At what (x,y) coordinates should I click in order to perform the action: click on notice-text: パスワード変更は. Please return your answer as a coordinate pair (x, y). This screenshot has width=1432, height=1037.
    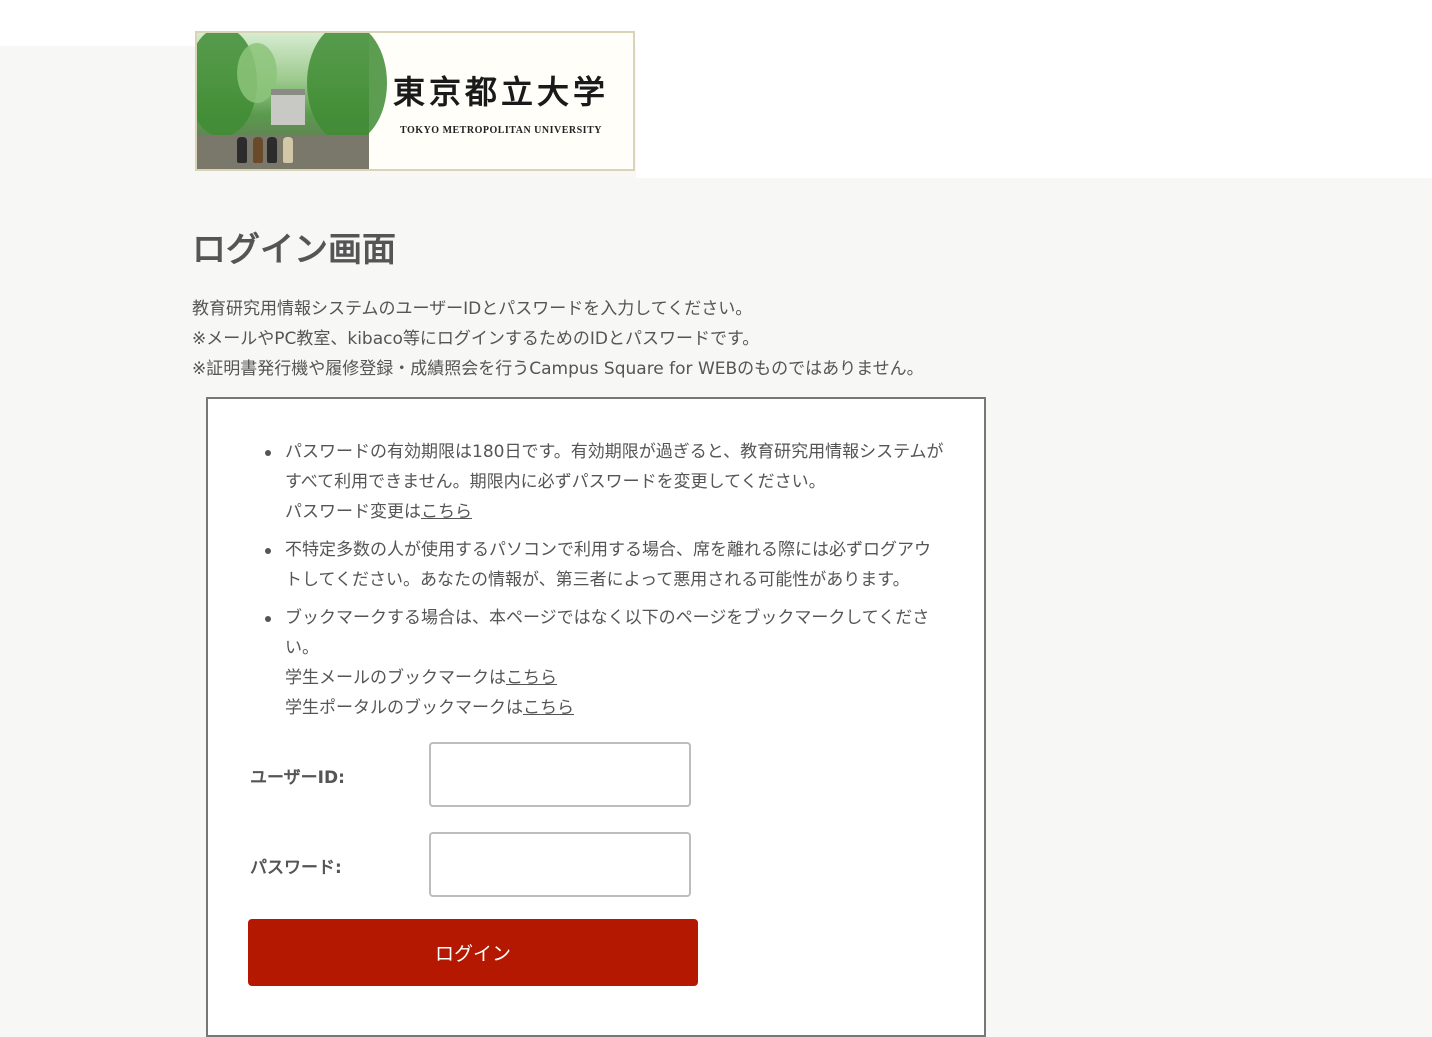
    Looking at the image, I should click on (353, 512).